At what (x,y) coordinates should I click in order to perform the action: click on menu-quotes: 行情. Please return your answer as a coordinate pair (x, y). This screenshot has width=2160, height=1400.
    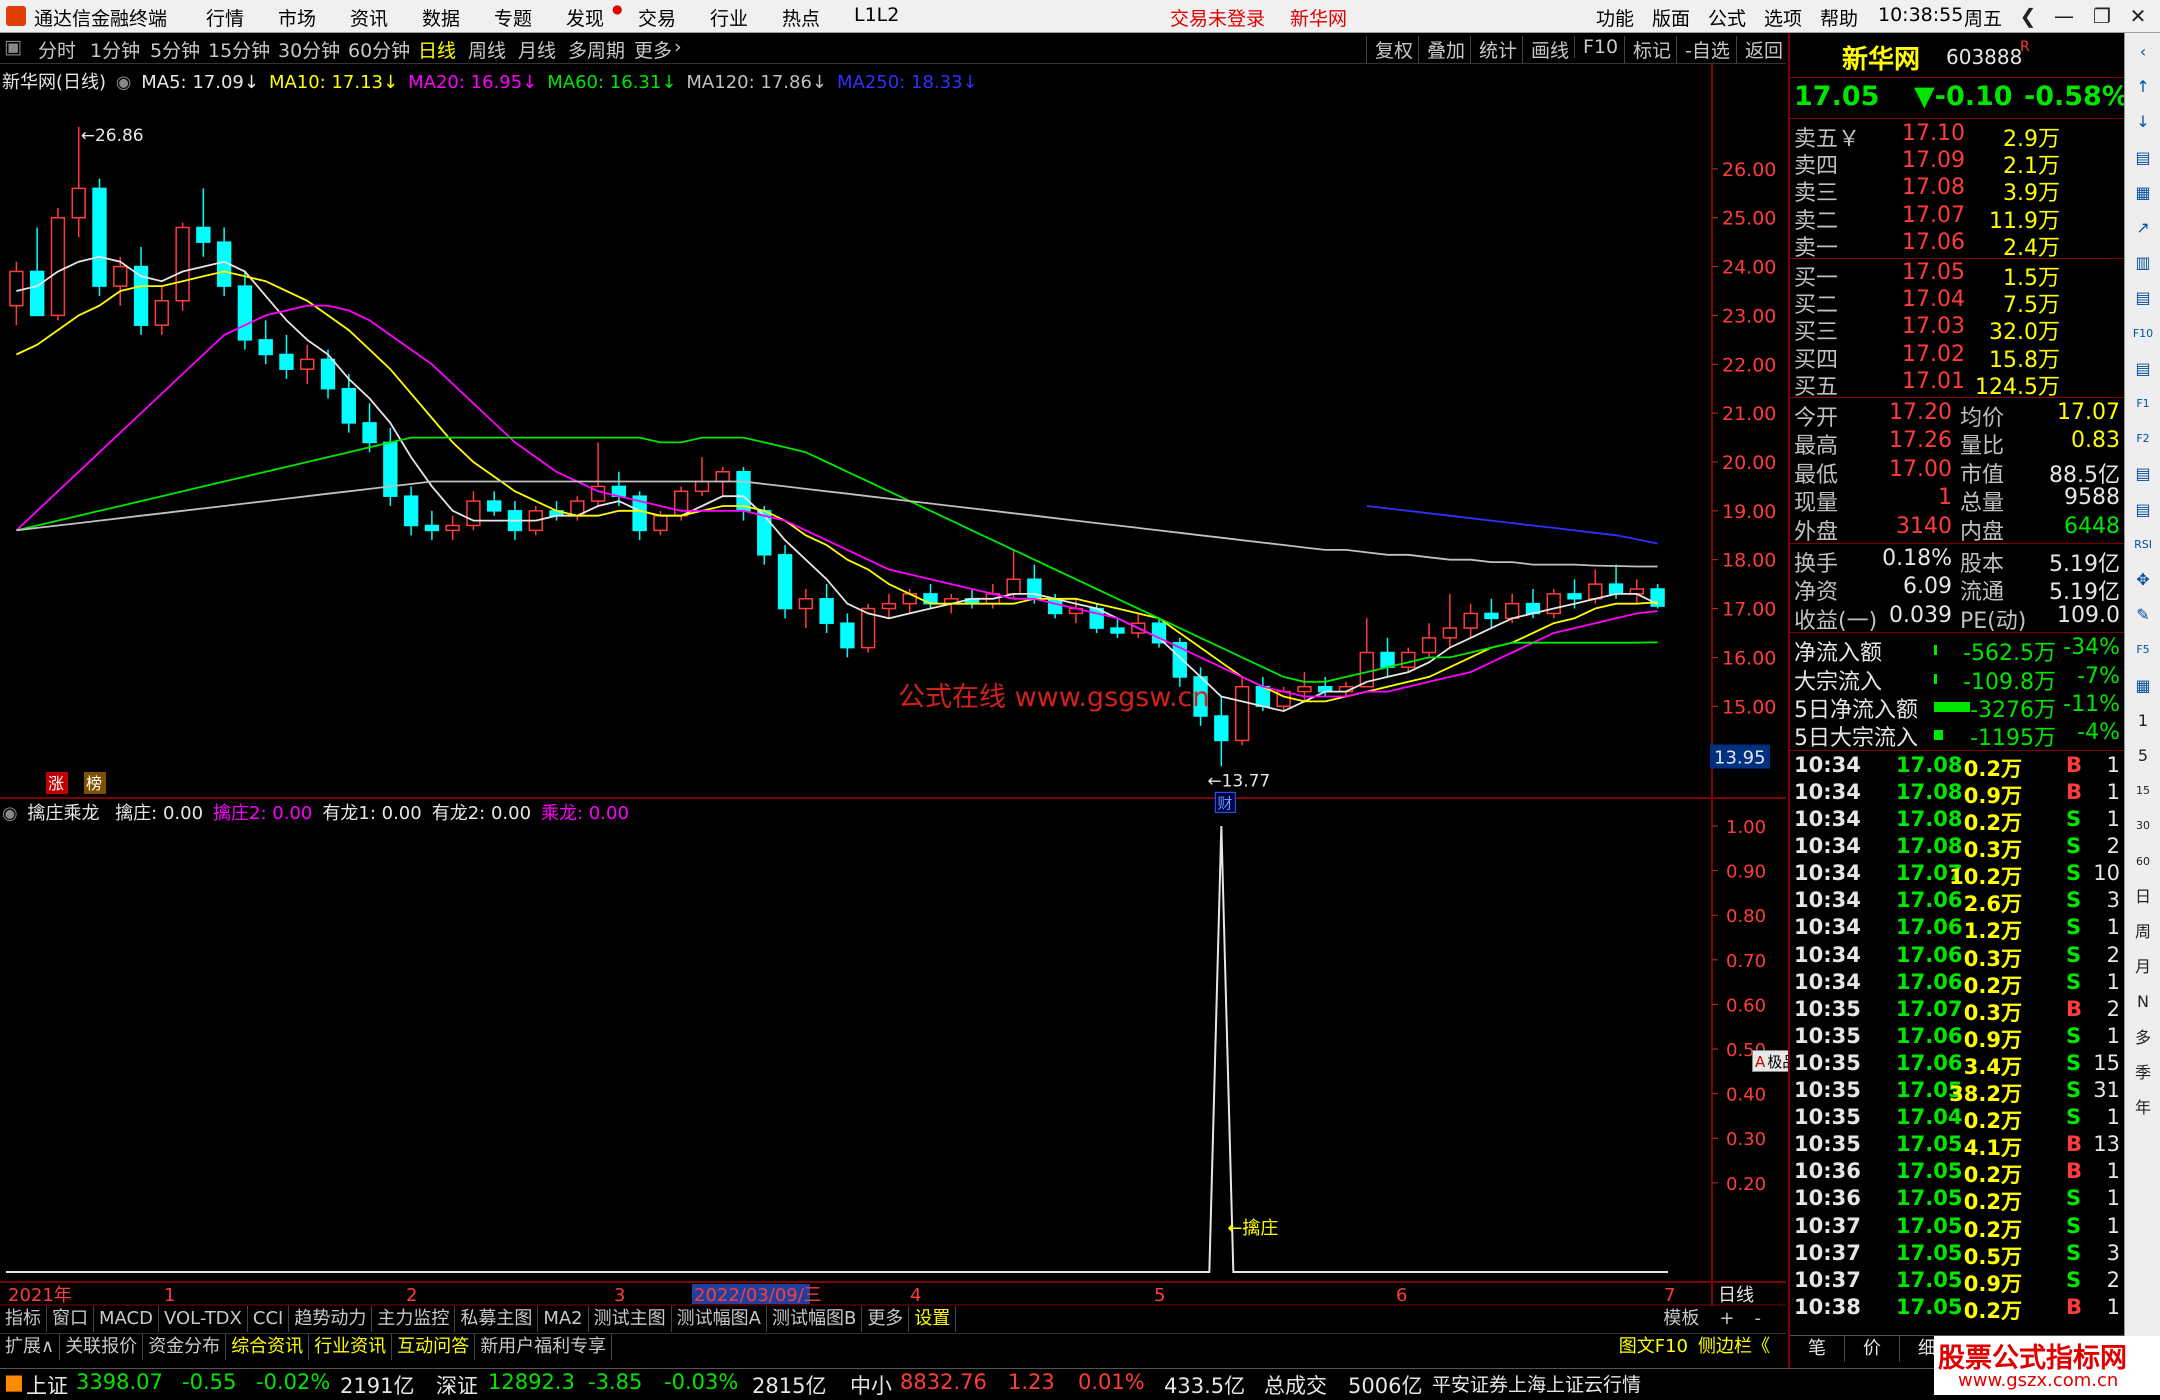
    Looking at the image, I should click on (225, 17).